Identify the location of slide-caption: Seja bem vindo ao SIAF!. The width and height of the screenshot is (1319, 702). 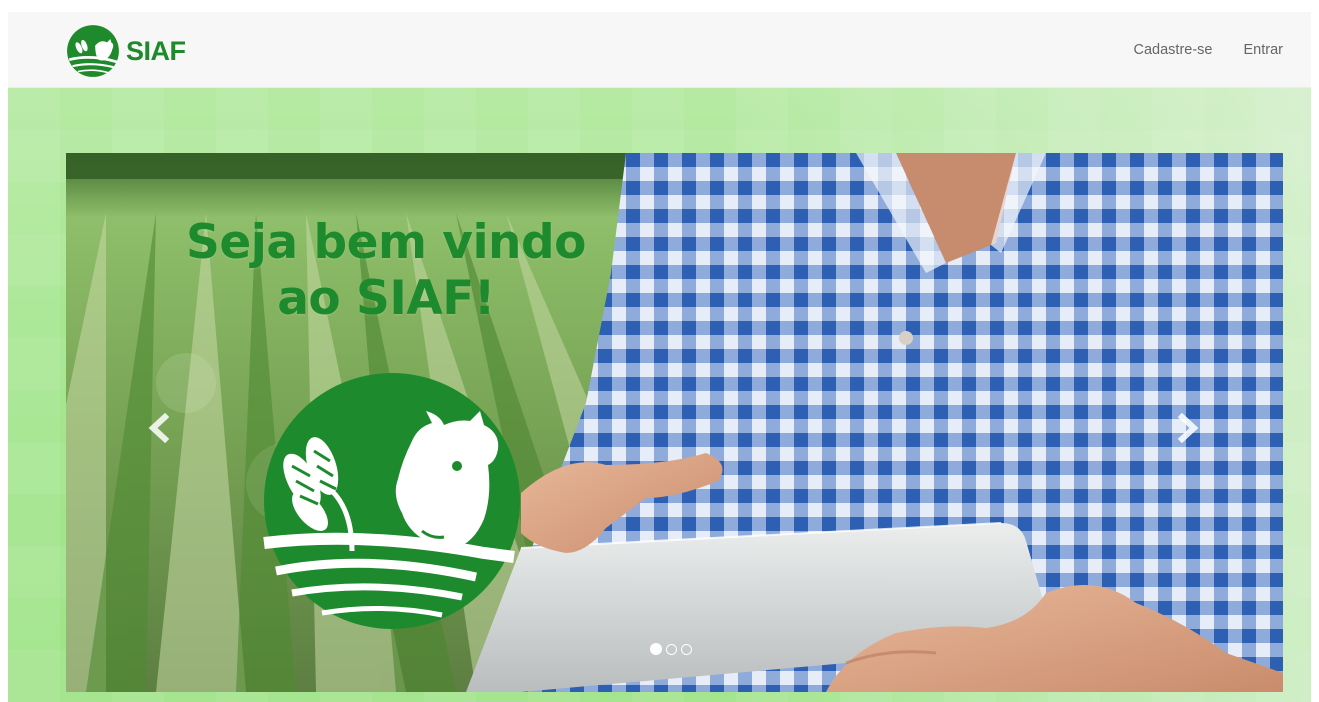
(386, 271).